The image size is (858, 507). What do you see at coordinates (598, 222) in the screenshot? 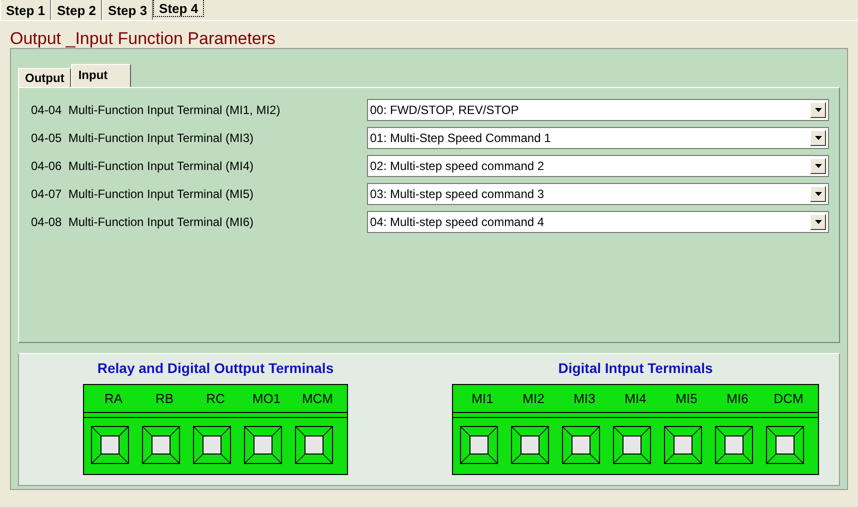
I see `parameter-dropdown: 04: Multi-step speed command 4` at bounding box center [598, 222].